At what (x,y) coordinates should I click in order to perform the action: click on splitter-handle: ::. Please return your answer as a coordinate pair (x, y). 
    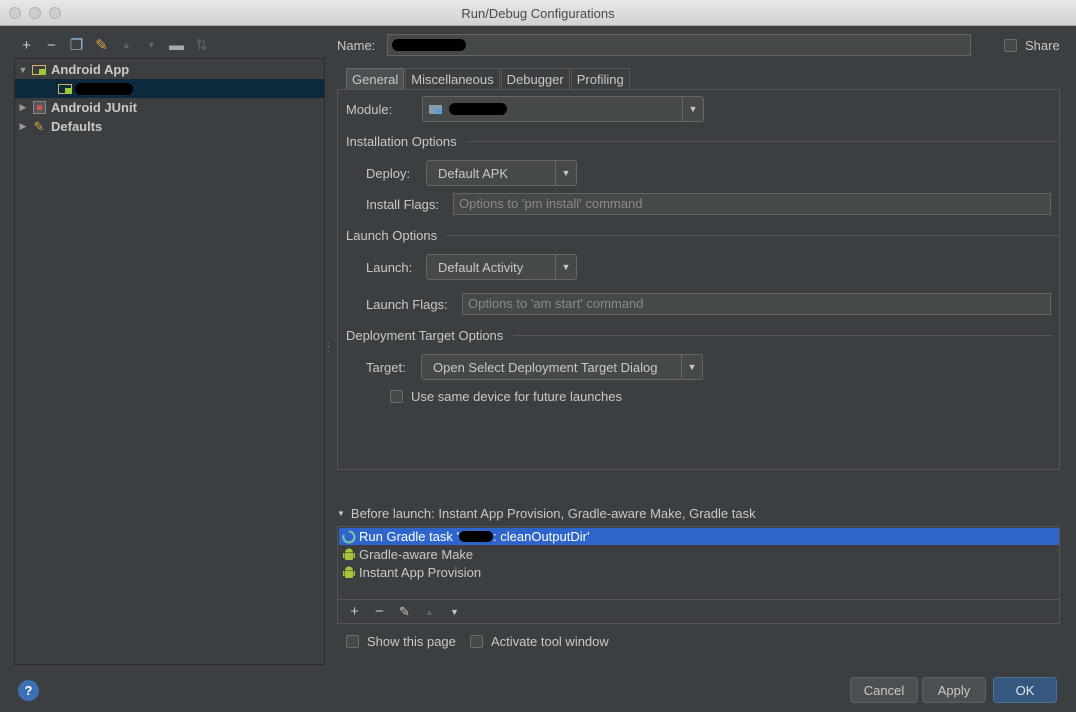
    Looking at the image, I should click on (328, 348).